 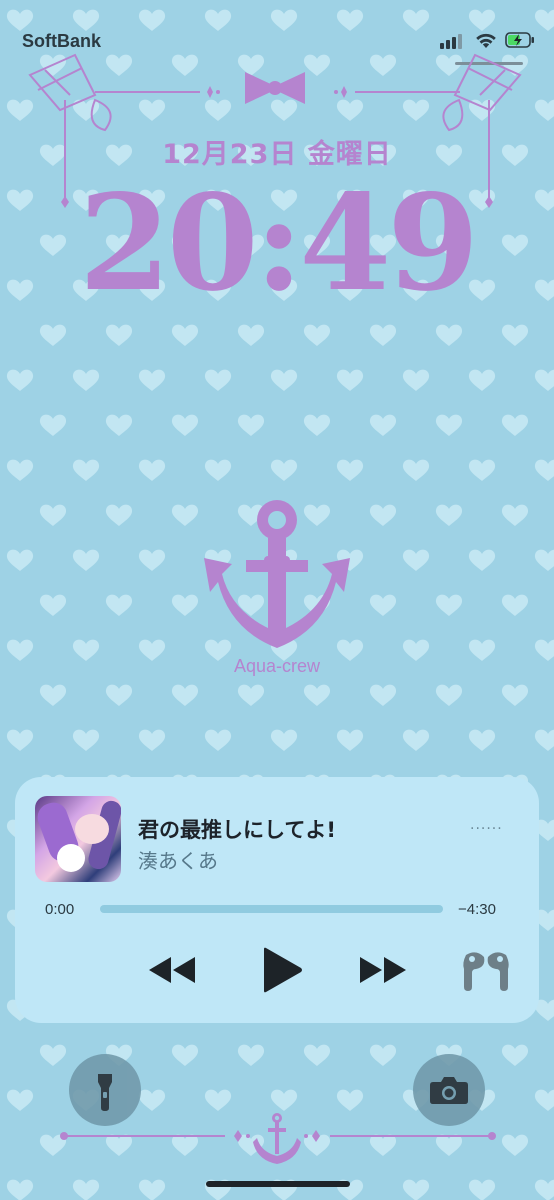 What do you see at coordinates (92, 829) in the screenshot?
I see `artwork-face-shape` at bounding box center [92, 829].